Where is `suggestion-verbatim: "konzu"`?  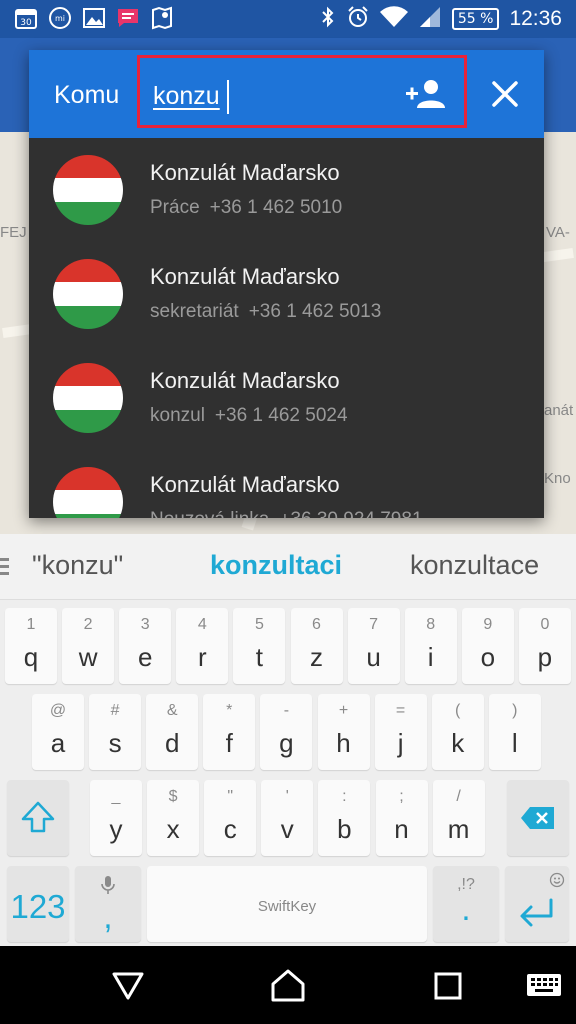
suggestion-verbatim: "konzu" is located at coordinates (77, 565).